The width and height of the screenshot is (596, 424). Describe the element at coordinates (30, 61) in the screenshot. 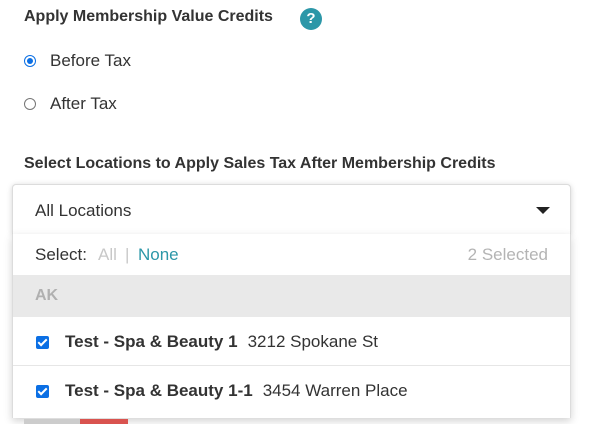

I see `before-tax-radio` at that location.